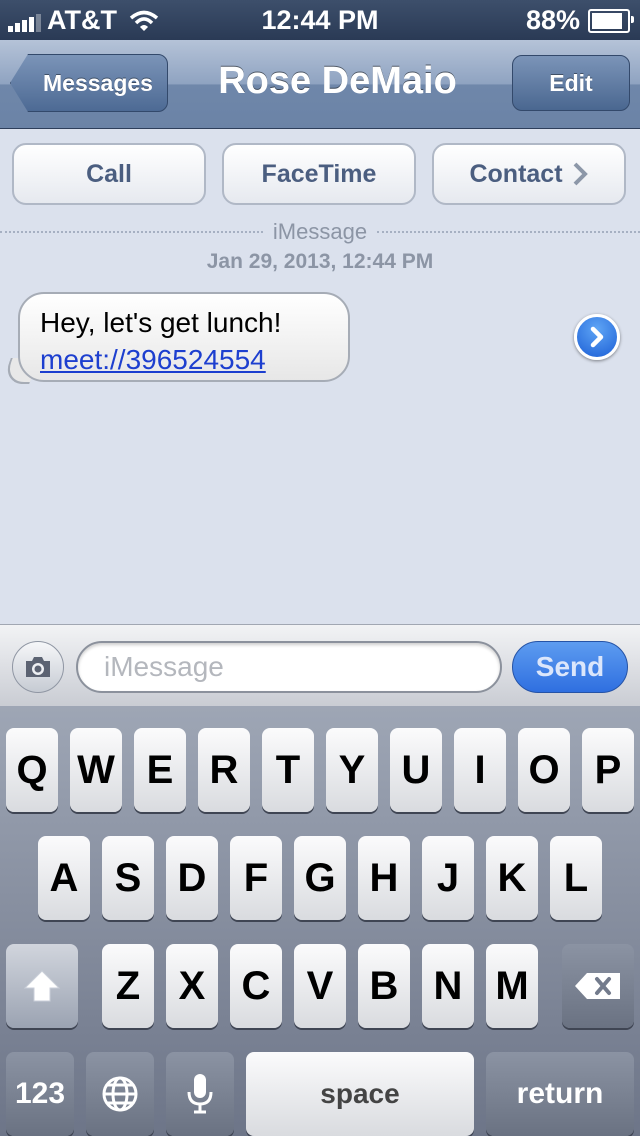 Image resolution: width=640 pixels, height=1136 pixels. I want to click on facetime-button: FaceTime, so click(319, 174).